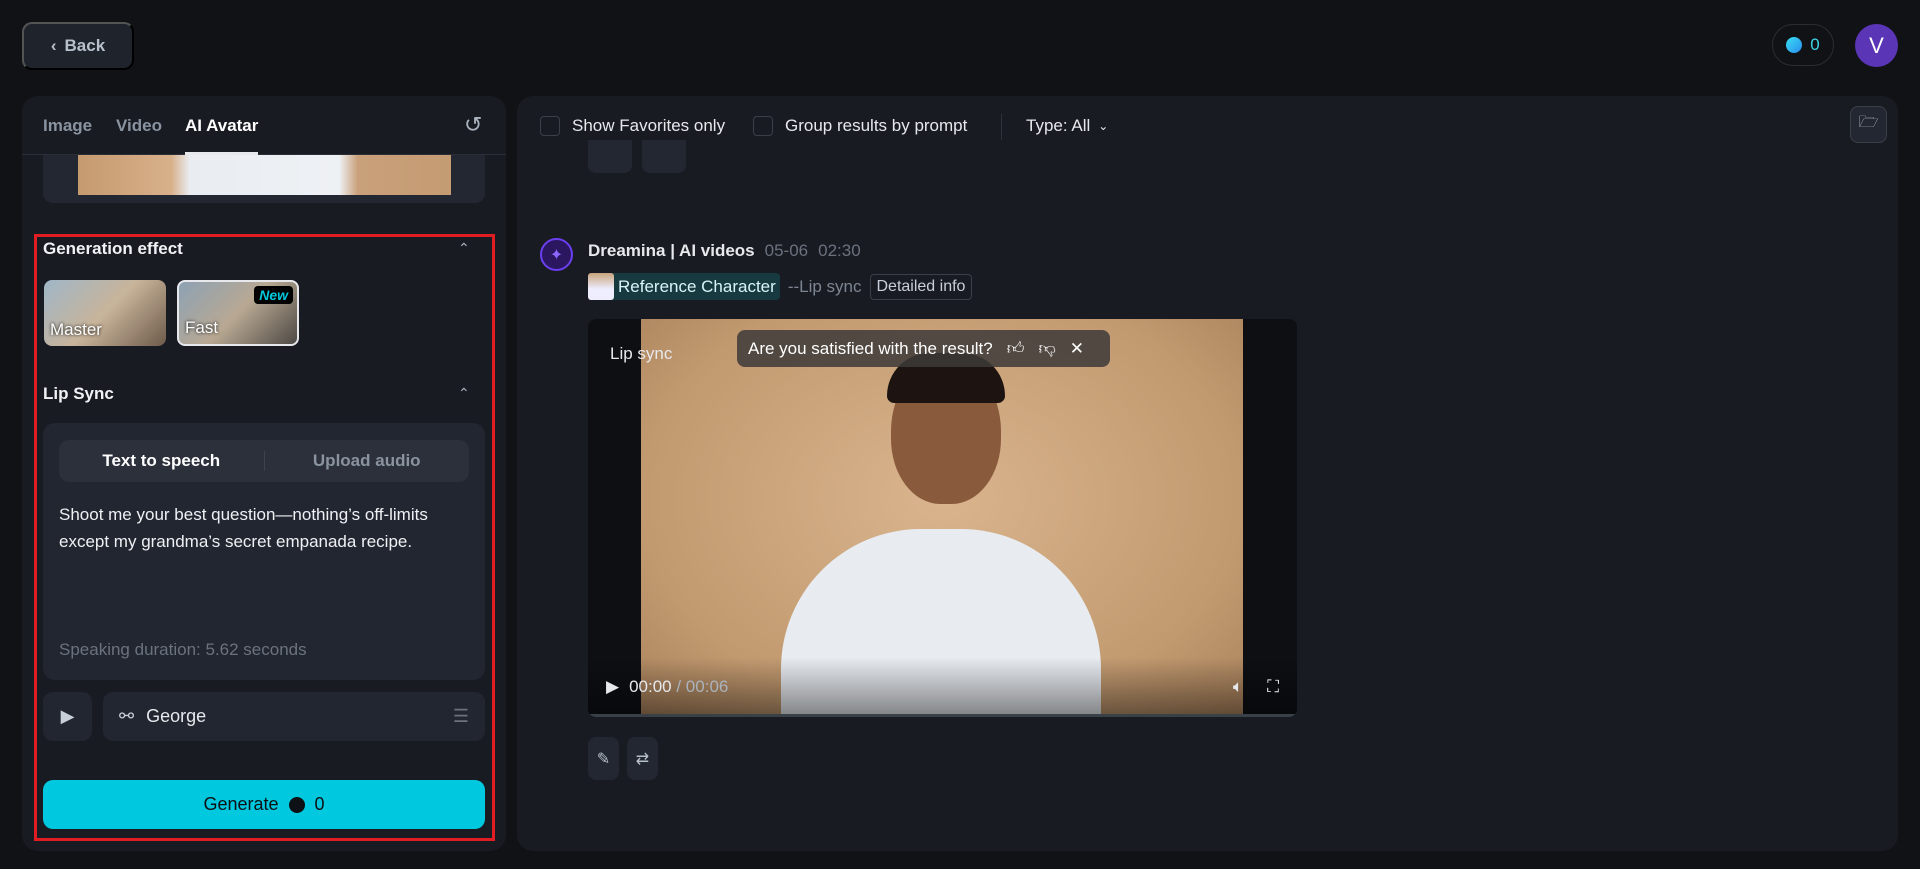  What do you see at coordinates (461, 716) in the screenshot?
I see `settings-sliders-icon: ☰` at bounding box center [461, 716].